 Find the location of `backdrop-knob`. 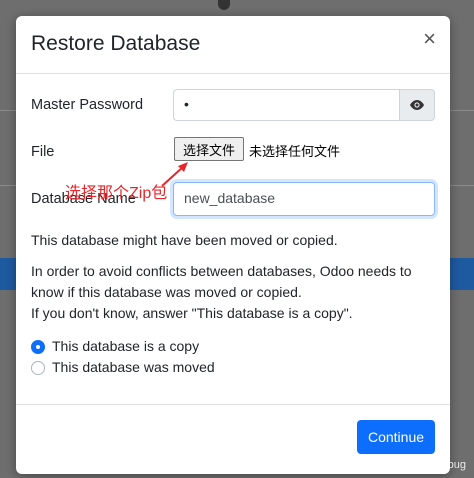

backdrop-knob is located at coordinates (224, 5).